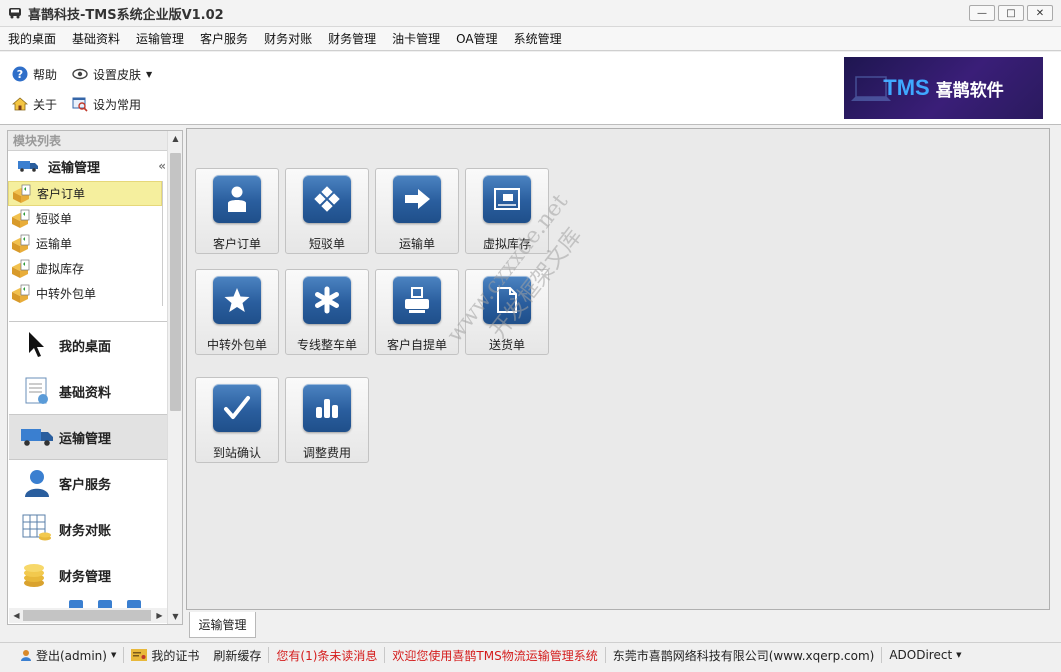 The image size is (1061, 672). Describe the element at coordinates (45, 74) in the screenshot. I see `help-label: 帮助` at that location.